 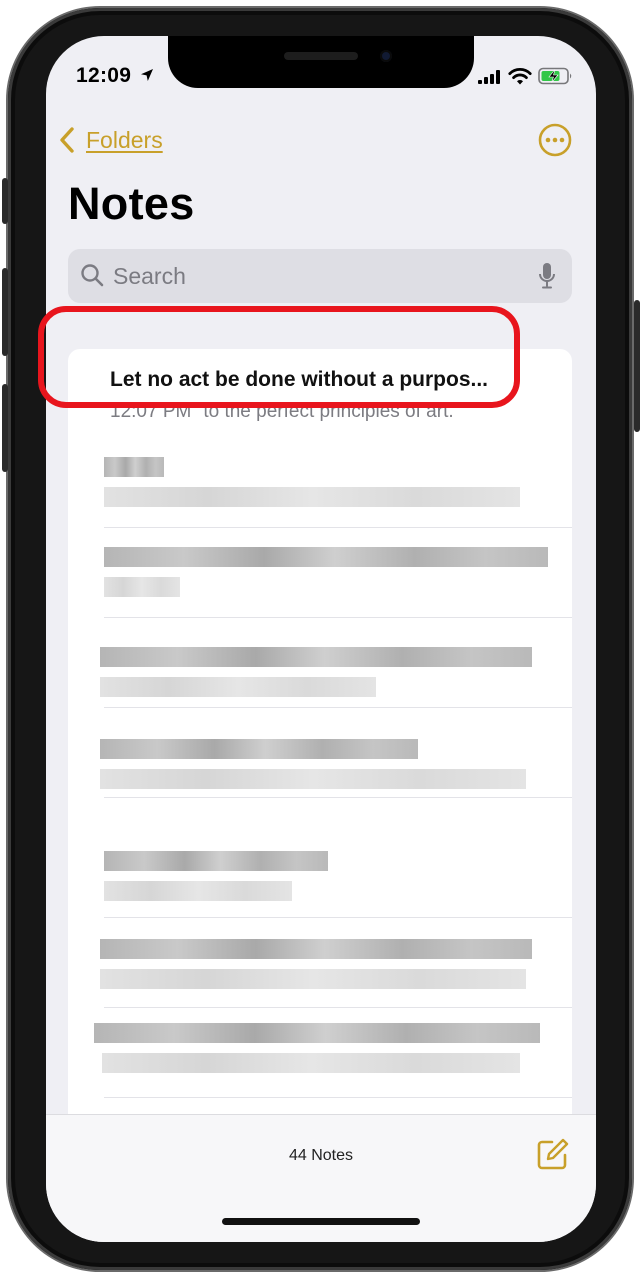 I want to click on wifi-icon, so click(x=520, y=76).